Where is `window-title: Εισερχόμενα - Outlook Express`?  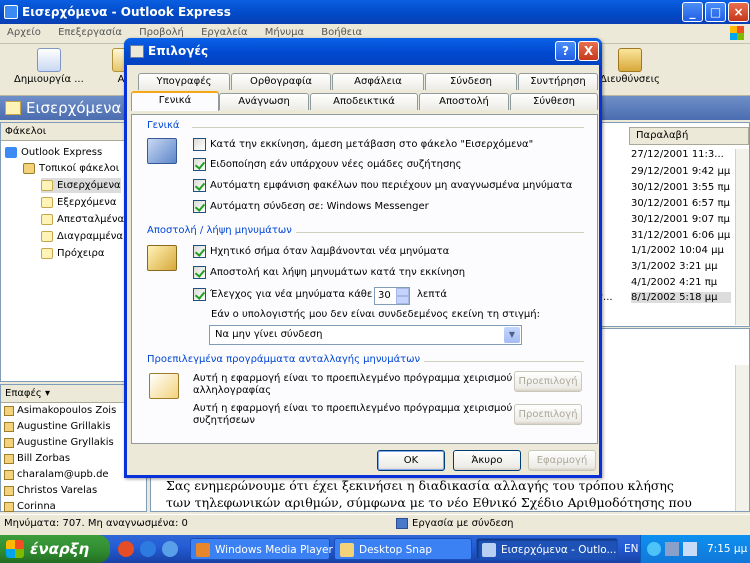
window-title: Εισερχόμενα - Outlook Express is located at coordinates (126, 12).